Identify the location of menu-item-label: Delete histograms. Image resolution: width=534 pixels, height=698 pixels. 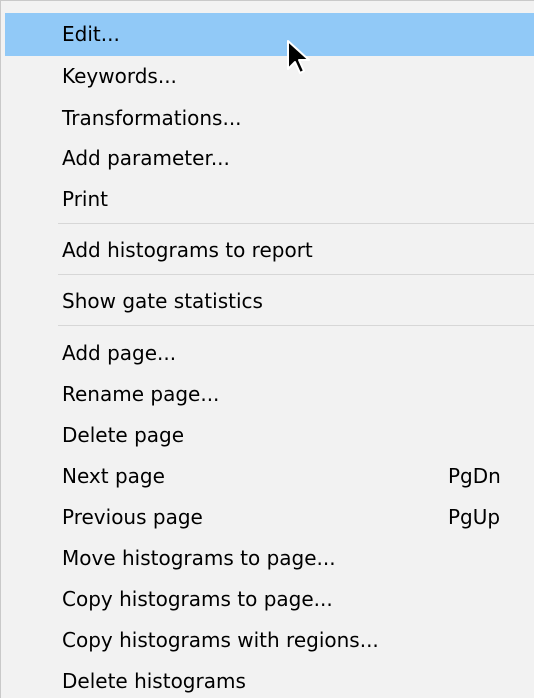
(154, 681).